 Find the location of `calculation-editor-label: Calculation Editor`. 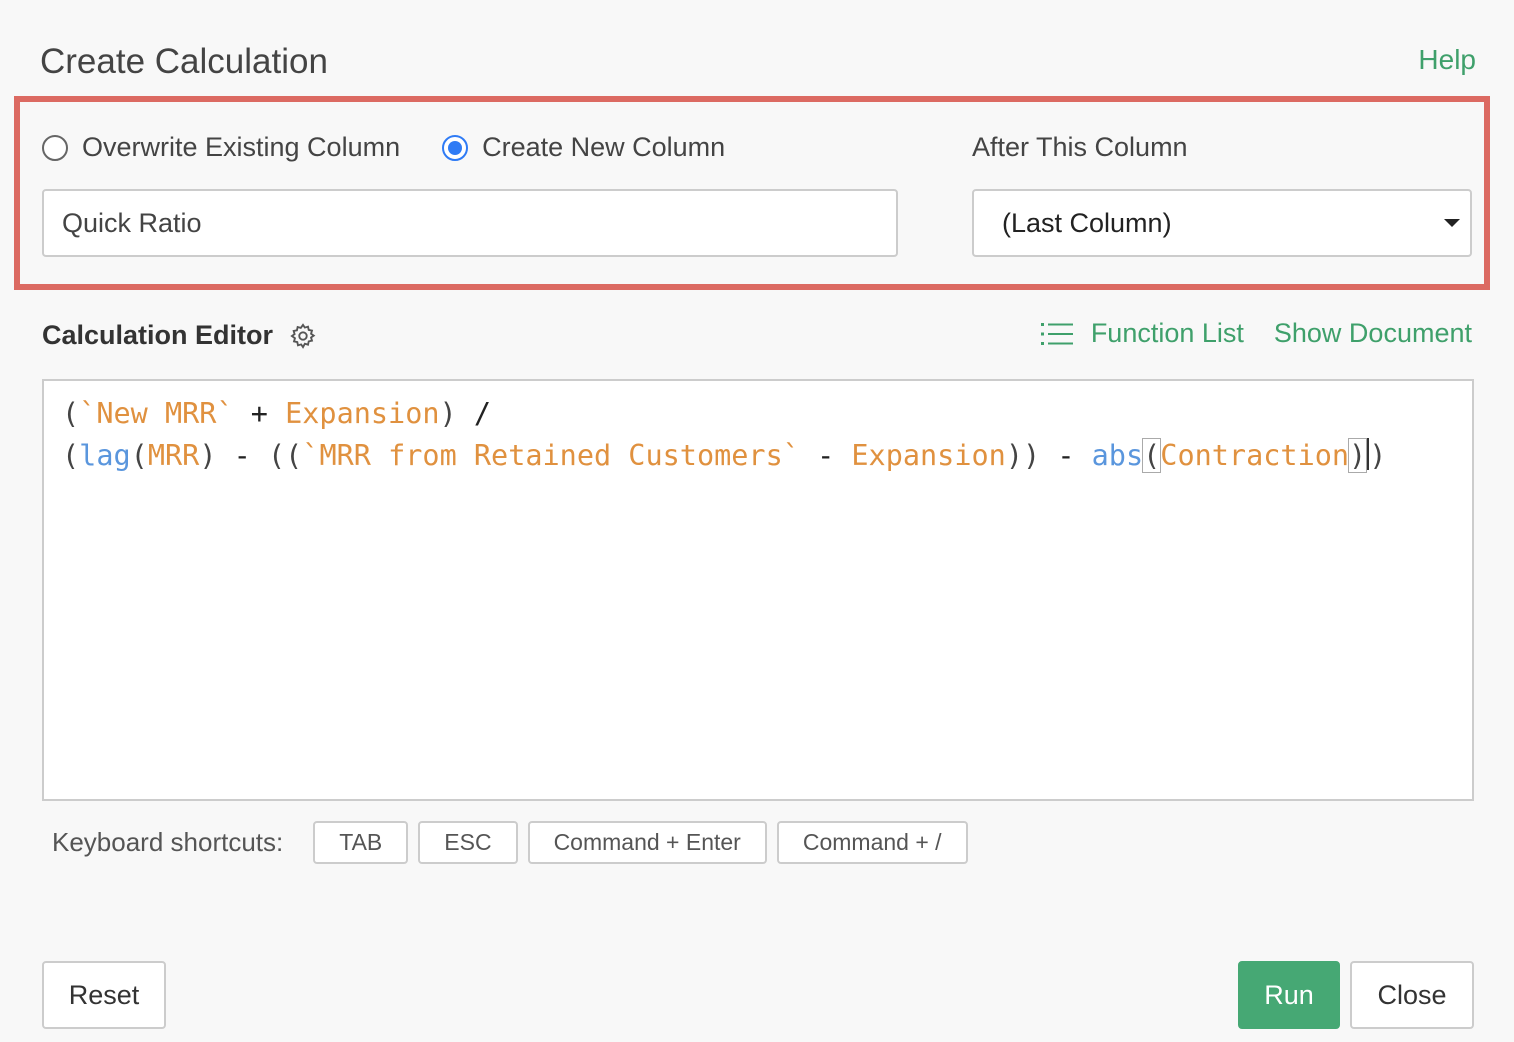

calculation-editor-label: Calculation Editor is located at coordinates (158, 335).